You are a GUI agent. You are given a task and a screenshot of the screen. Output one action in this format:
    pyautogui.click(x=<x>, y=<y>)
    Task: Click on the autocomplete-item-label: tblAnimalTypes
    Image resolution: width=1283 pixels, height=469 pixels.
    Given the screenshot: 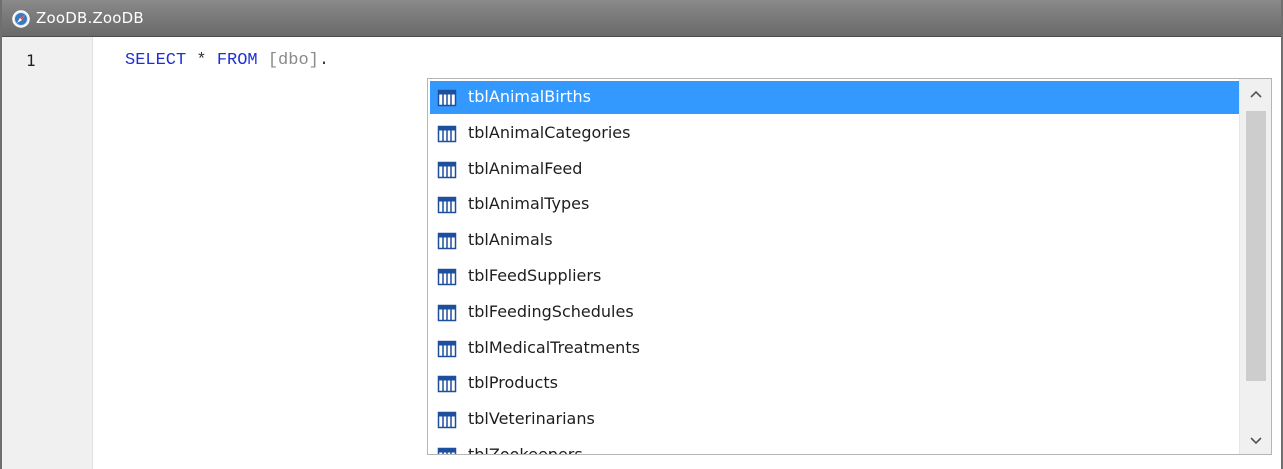 What is the action you would take?
    pyautogui.click(x=529, y=204)
    